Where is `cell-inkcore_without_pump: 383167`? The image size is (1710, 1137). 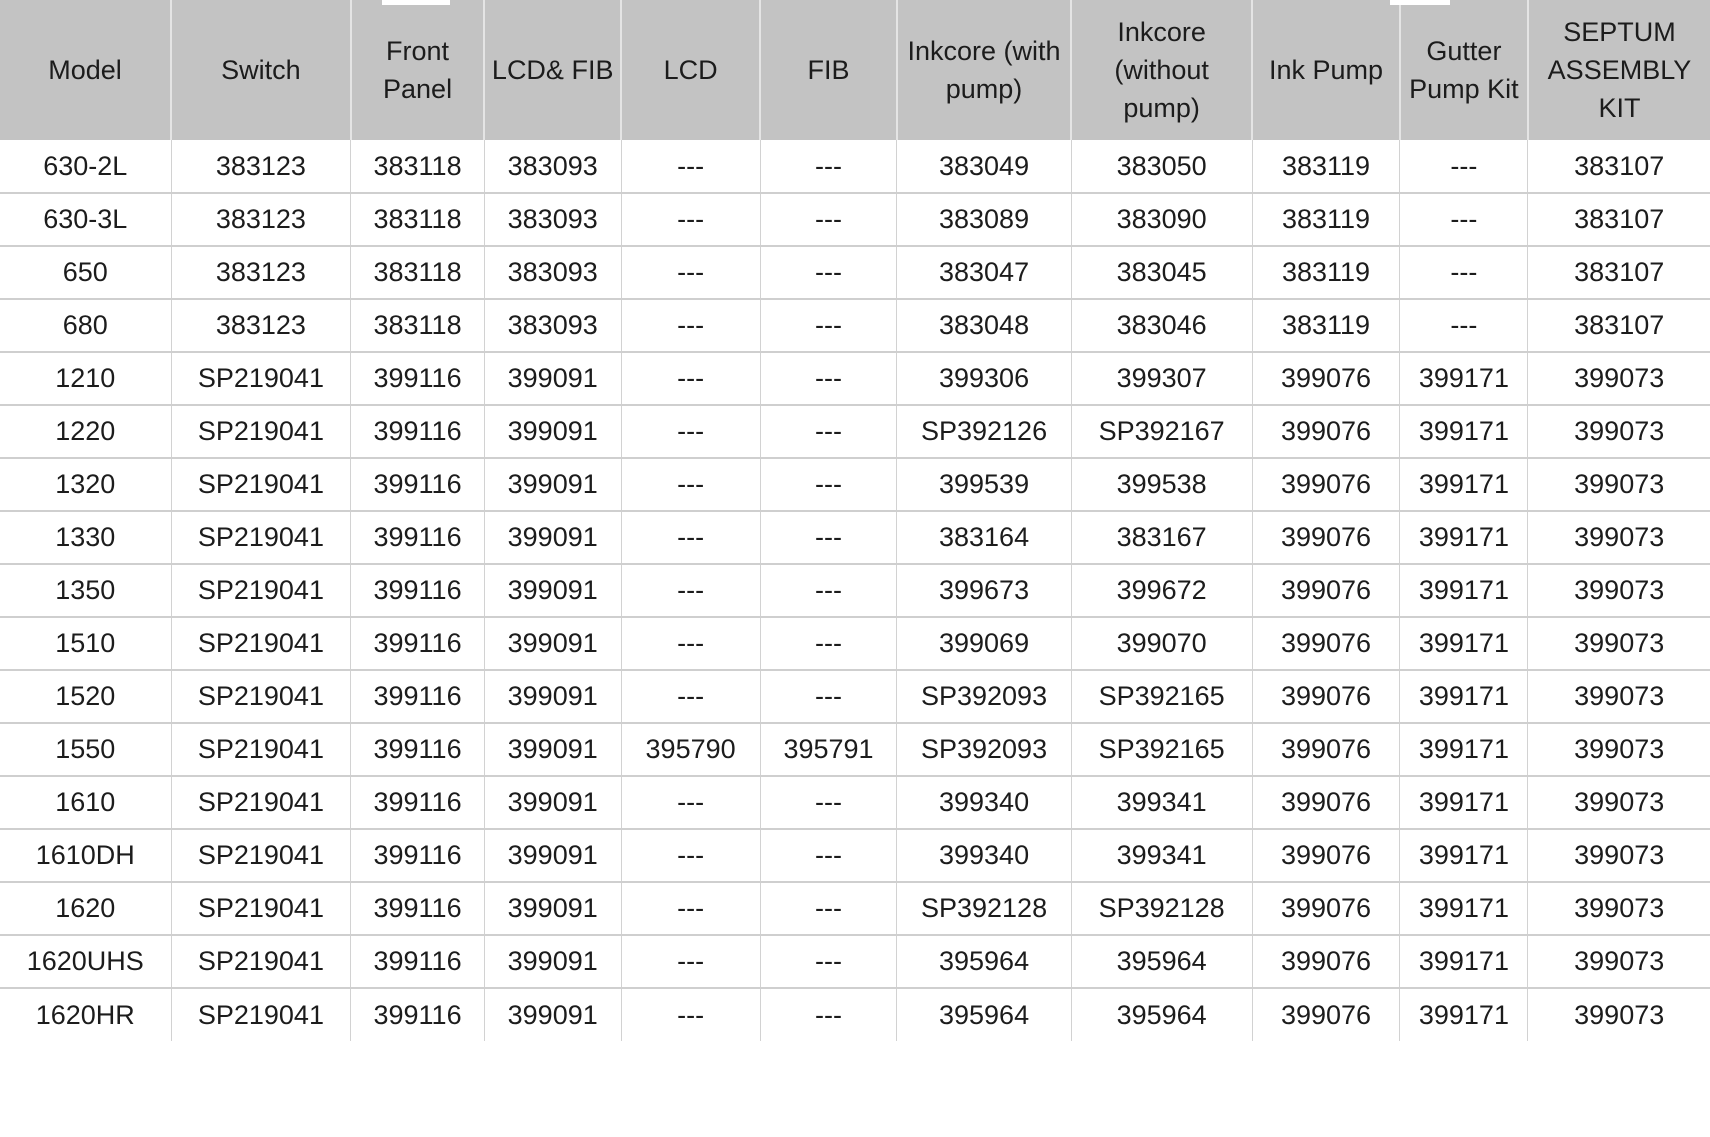 cell-inkcore_without_pump: 383167 is located at coordinates (1162, 538).